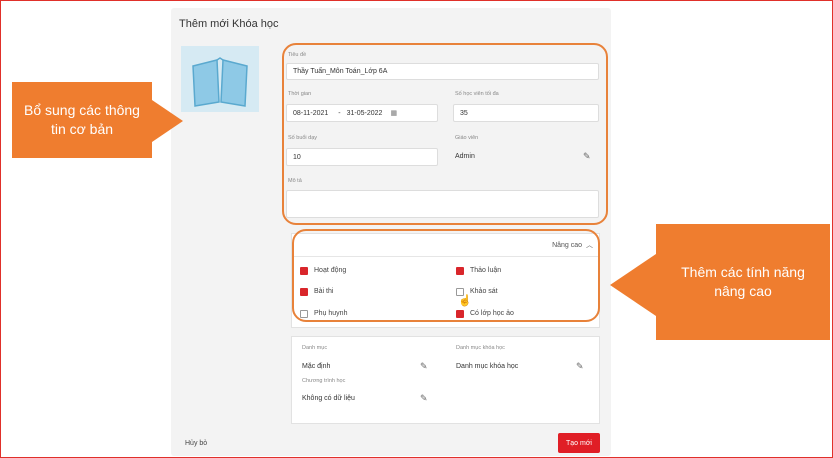 This screenshot has width=833, height=458. I want to click on edit-course-category-icon: ✎, so click(580, 366).